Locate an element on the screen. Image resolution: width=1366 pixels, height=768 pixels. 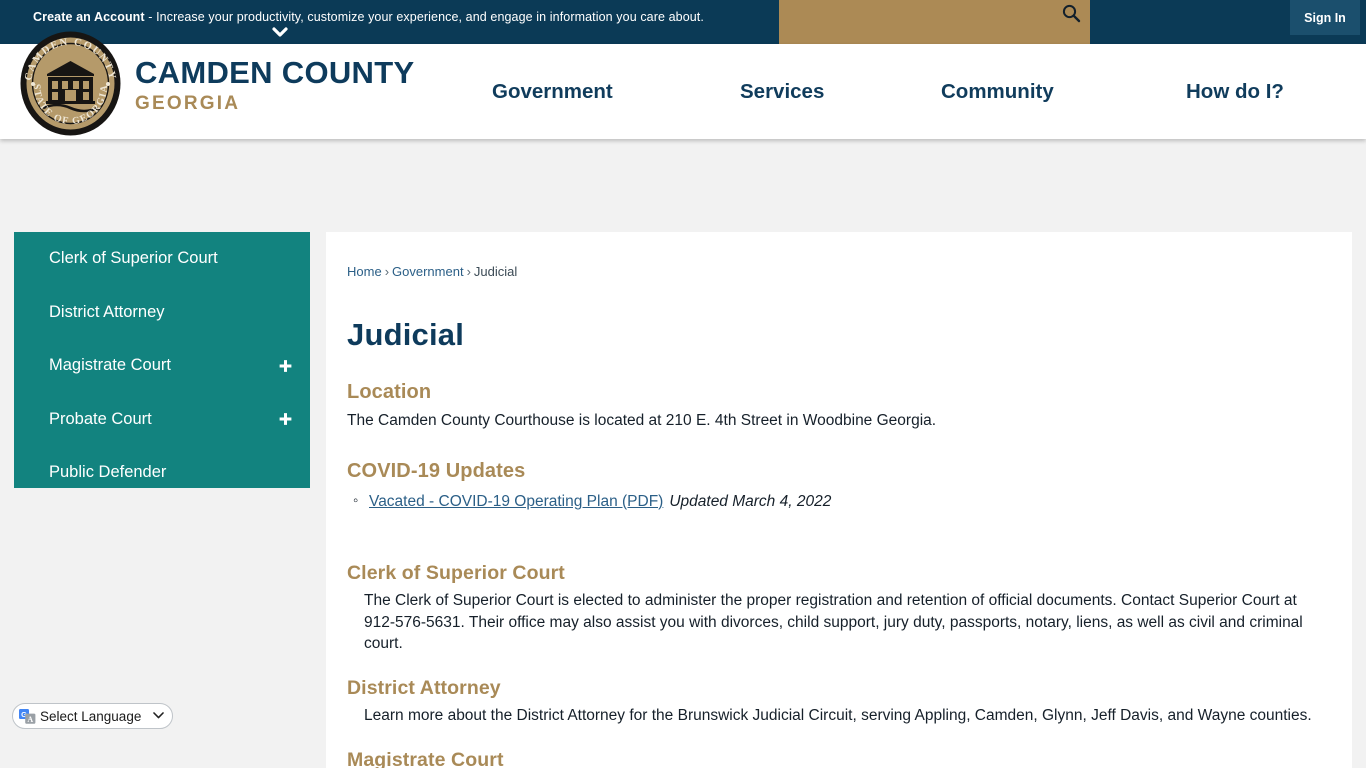
sidebar-item-clerk-of-superior-court: Clerk of Superior Court is located at coordinates (162, 259).